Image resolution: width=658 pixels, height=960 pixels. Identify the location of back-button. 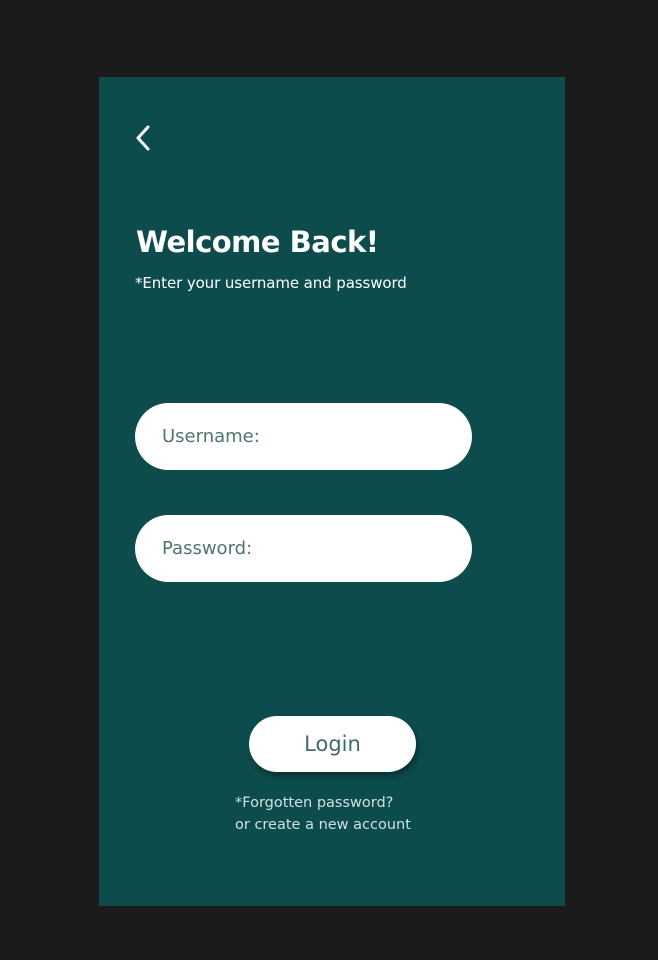
(143, 138).